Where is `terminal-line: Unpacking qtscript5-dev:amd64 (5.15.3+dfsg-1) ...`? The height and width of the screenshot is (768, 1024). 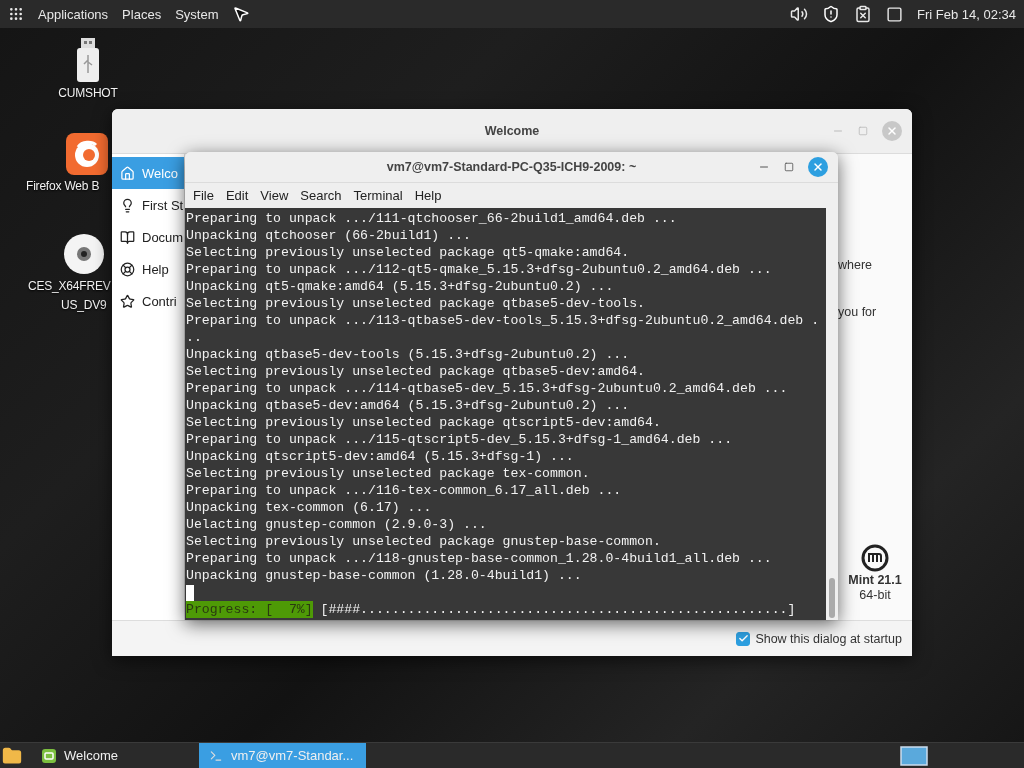 terminal-line: Unpacking qtscript5-dev:amd64 (5.15.3+dfsg-1) ... is located at coordinates (380, 456).